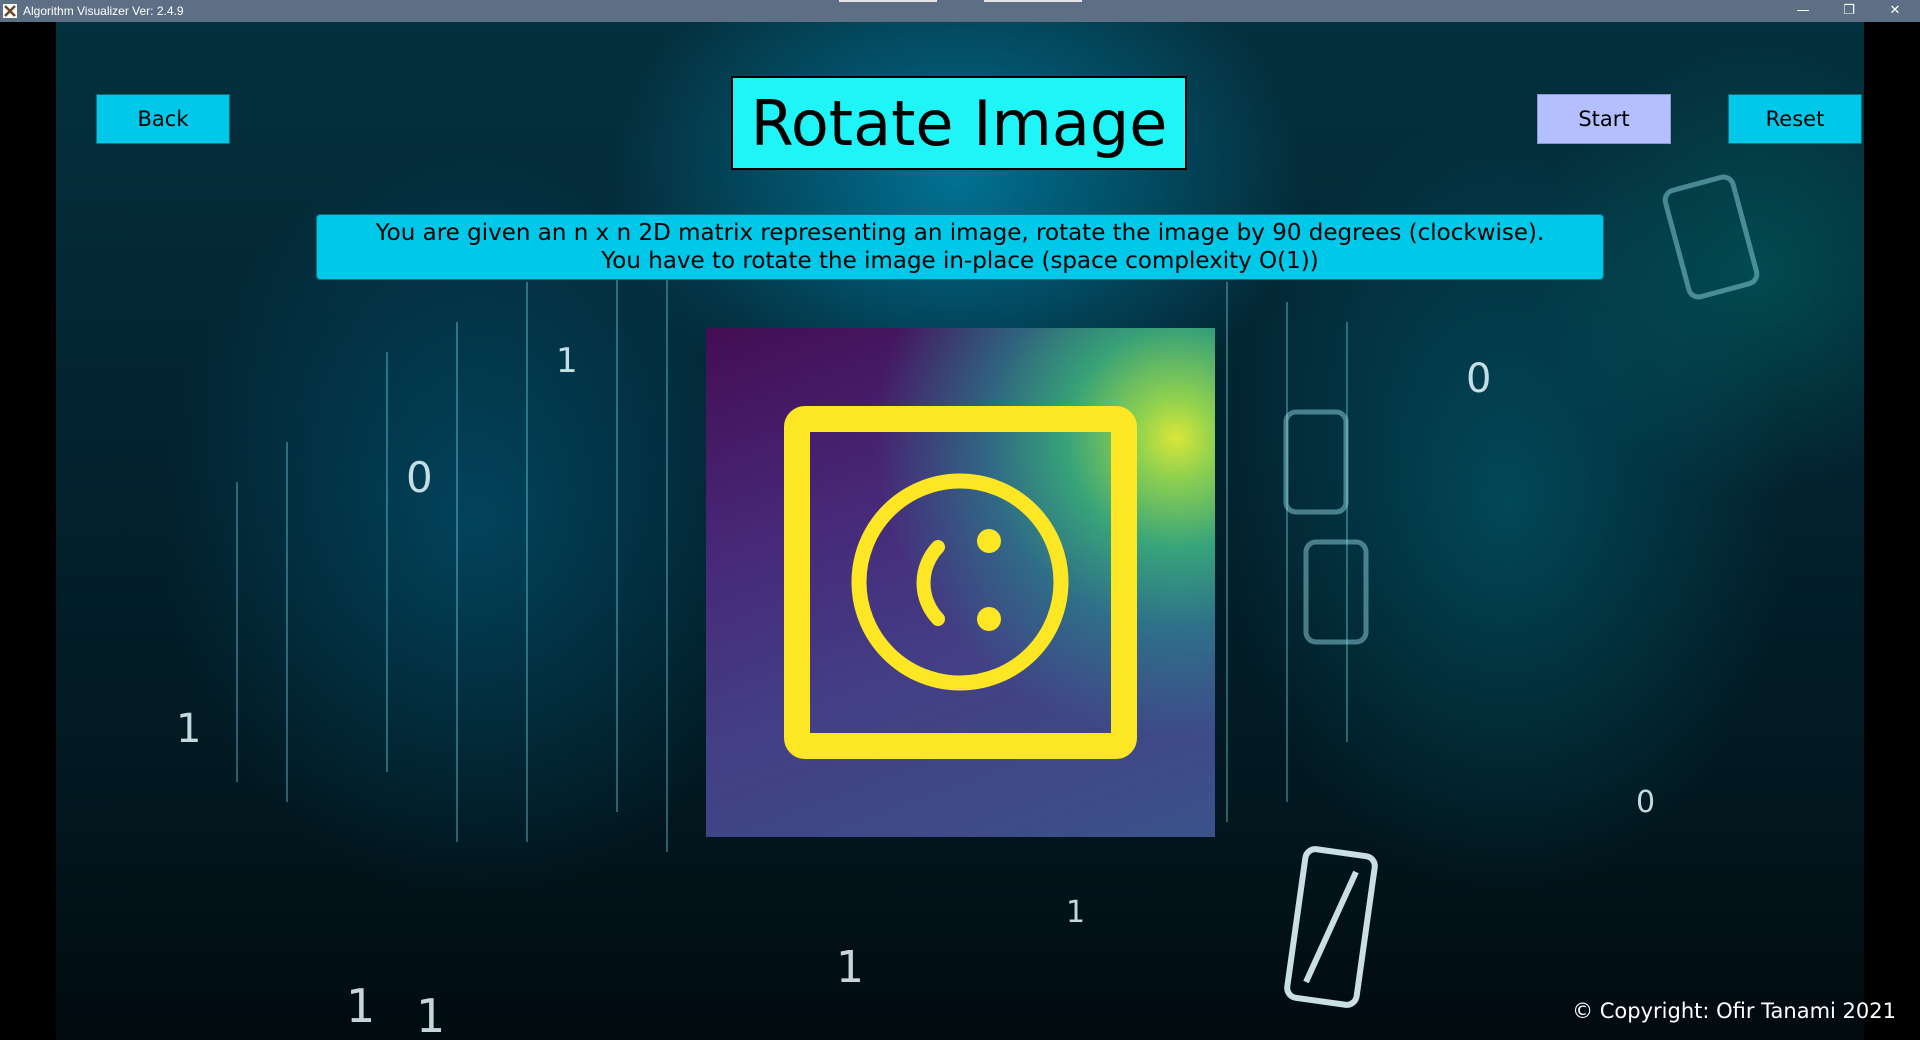 The height and width of the screenshot is (1040, 1920). I want to click on window-title: Algorithm Visualizer Ver: 2.4.9, so click(103, 11).